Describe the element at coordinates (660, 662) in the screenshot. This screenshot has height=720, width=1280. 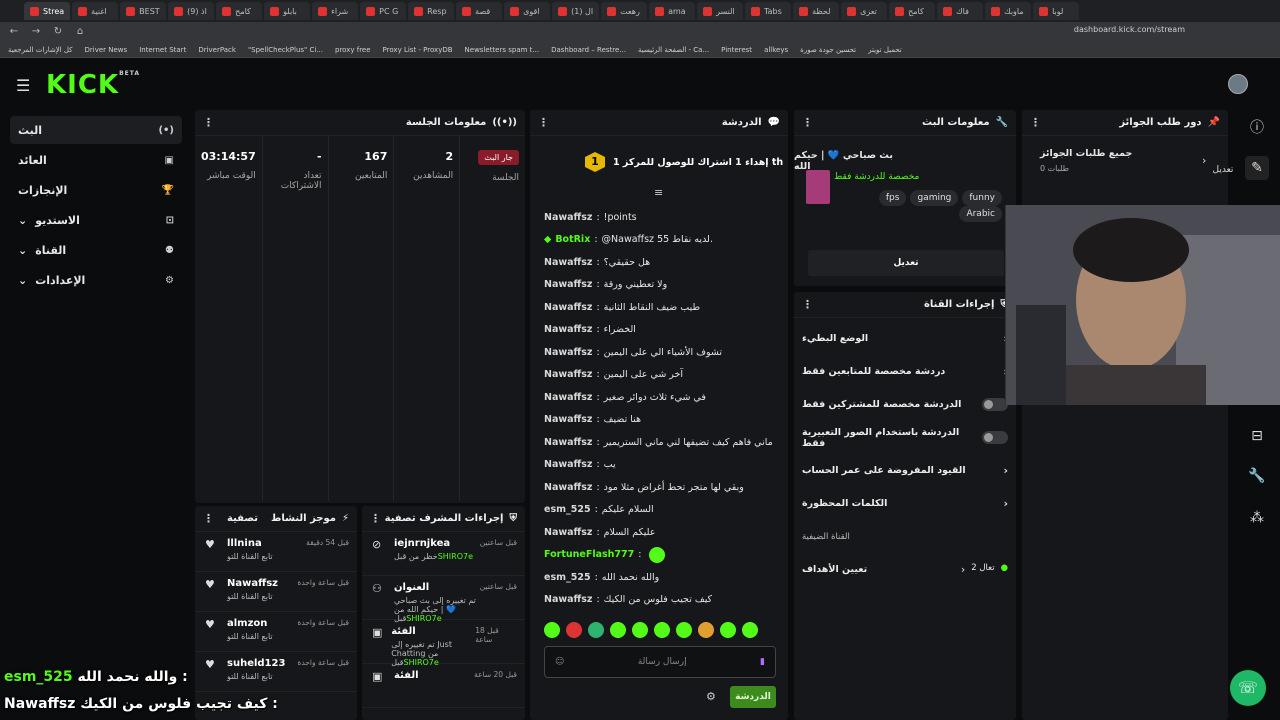
I see `chat-input: ☺ إرسال رسالة ▮` at that location.